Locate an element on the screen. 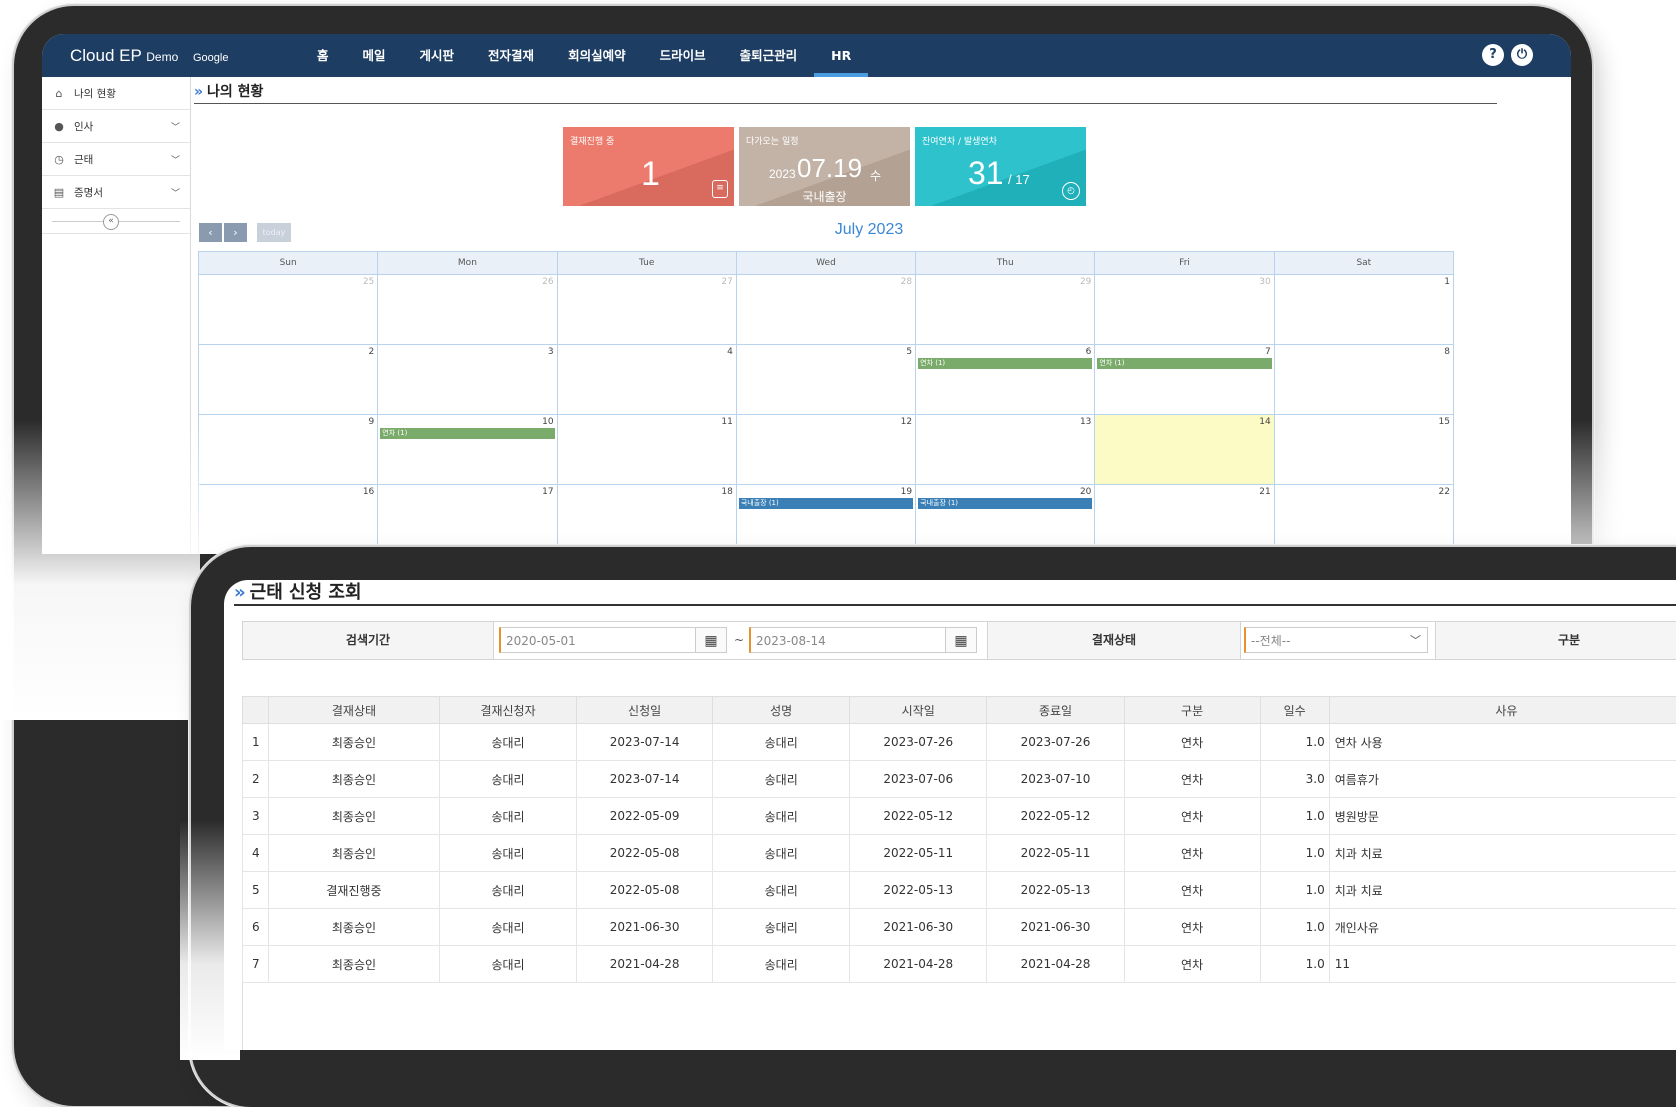  menu-item-hr: HR is located at coordinates (841, 55).